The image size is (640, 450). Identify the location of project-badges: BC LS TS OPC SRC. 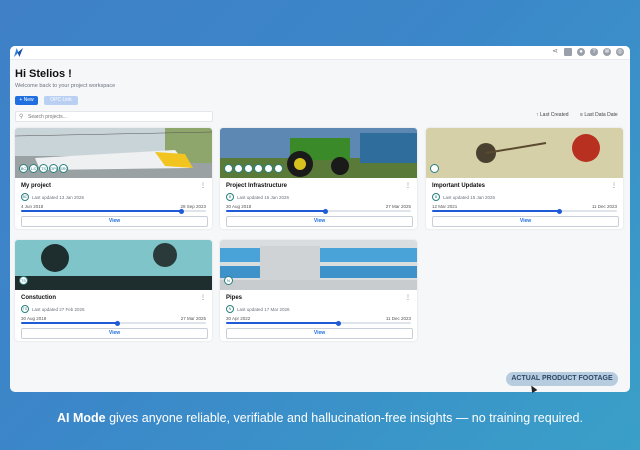
(43, 168).